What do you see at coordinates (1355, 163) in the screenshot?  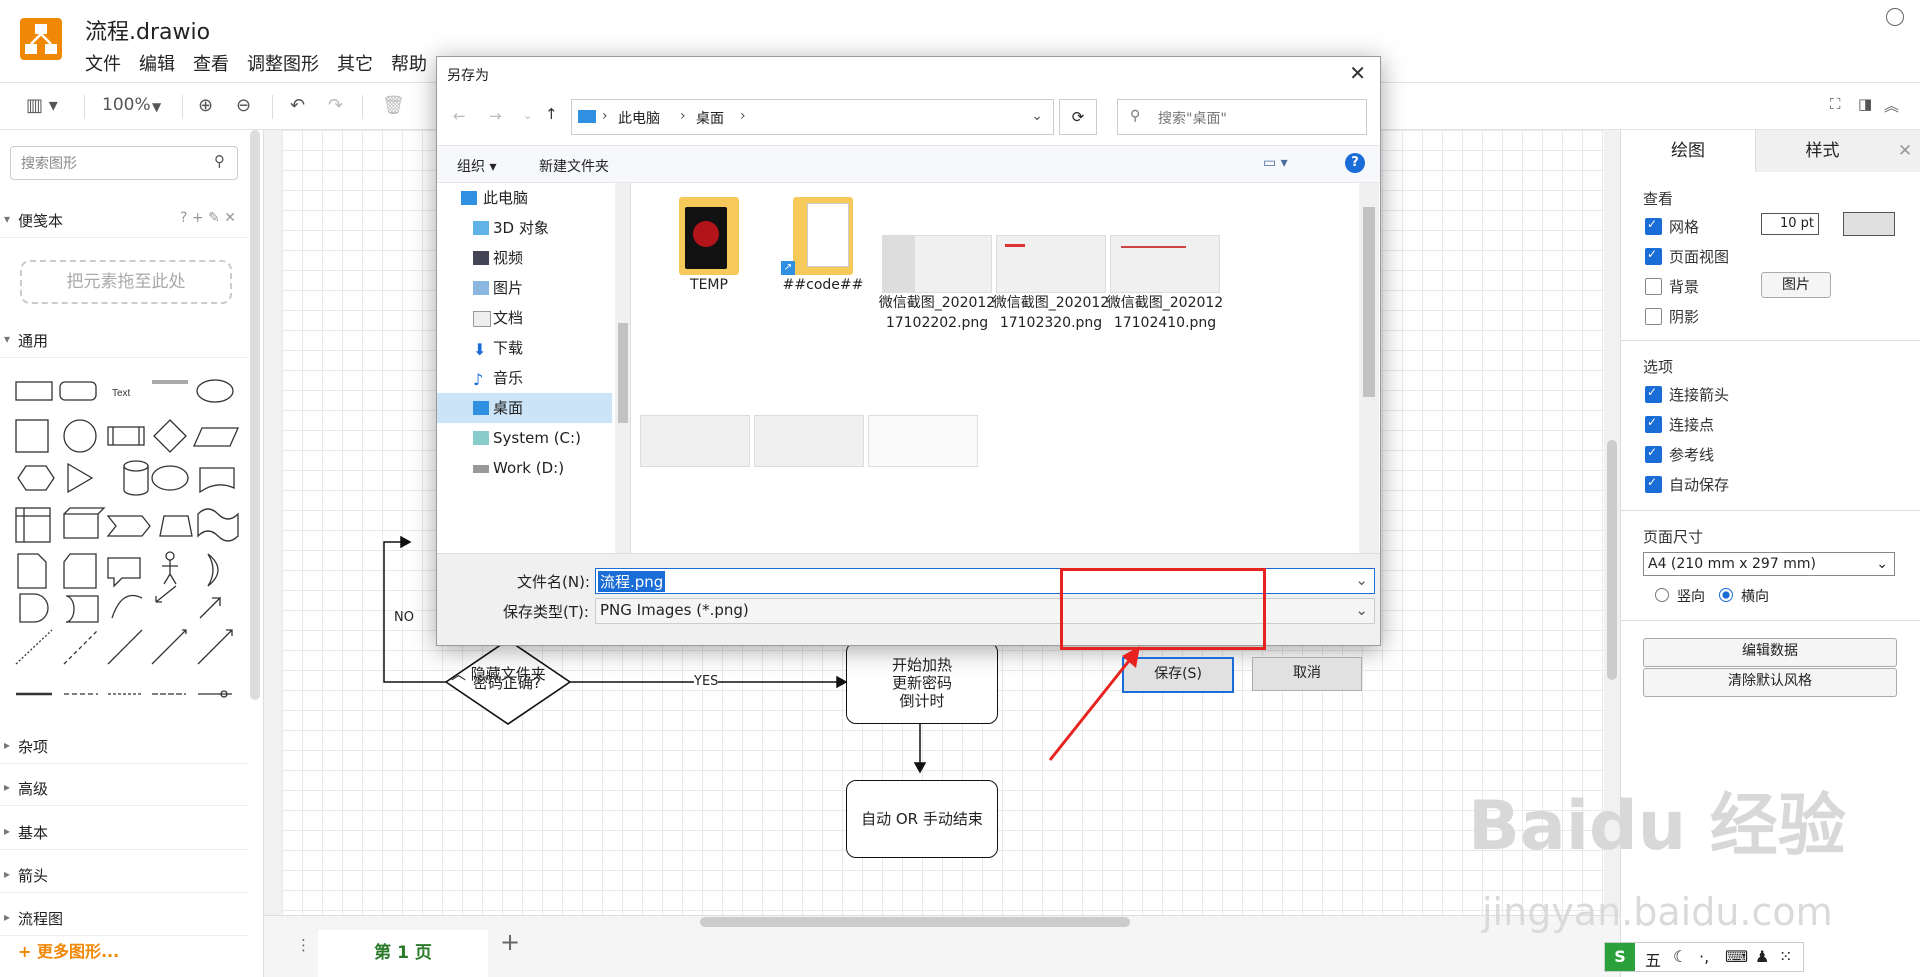 I see `help-icon: ?` at bounding box center [1355, 163].